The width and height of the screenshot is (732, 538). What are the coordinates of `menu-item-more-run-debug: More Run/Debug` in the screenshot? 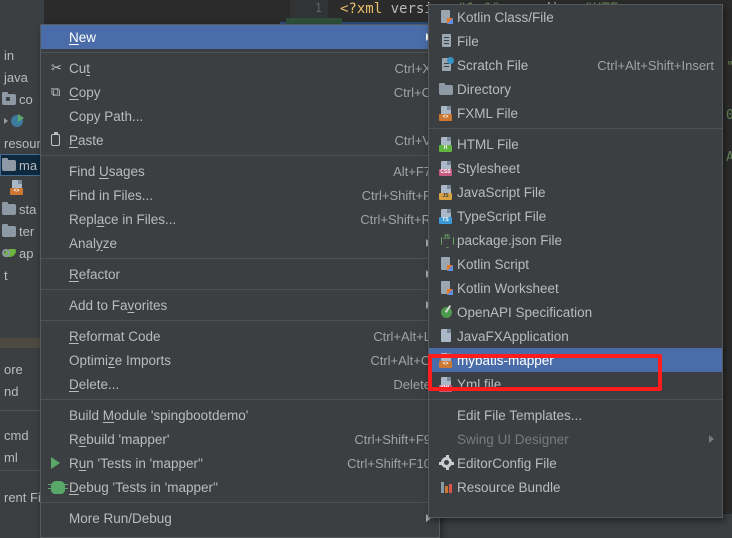 It's located at (240, 518).